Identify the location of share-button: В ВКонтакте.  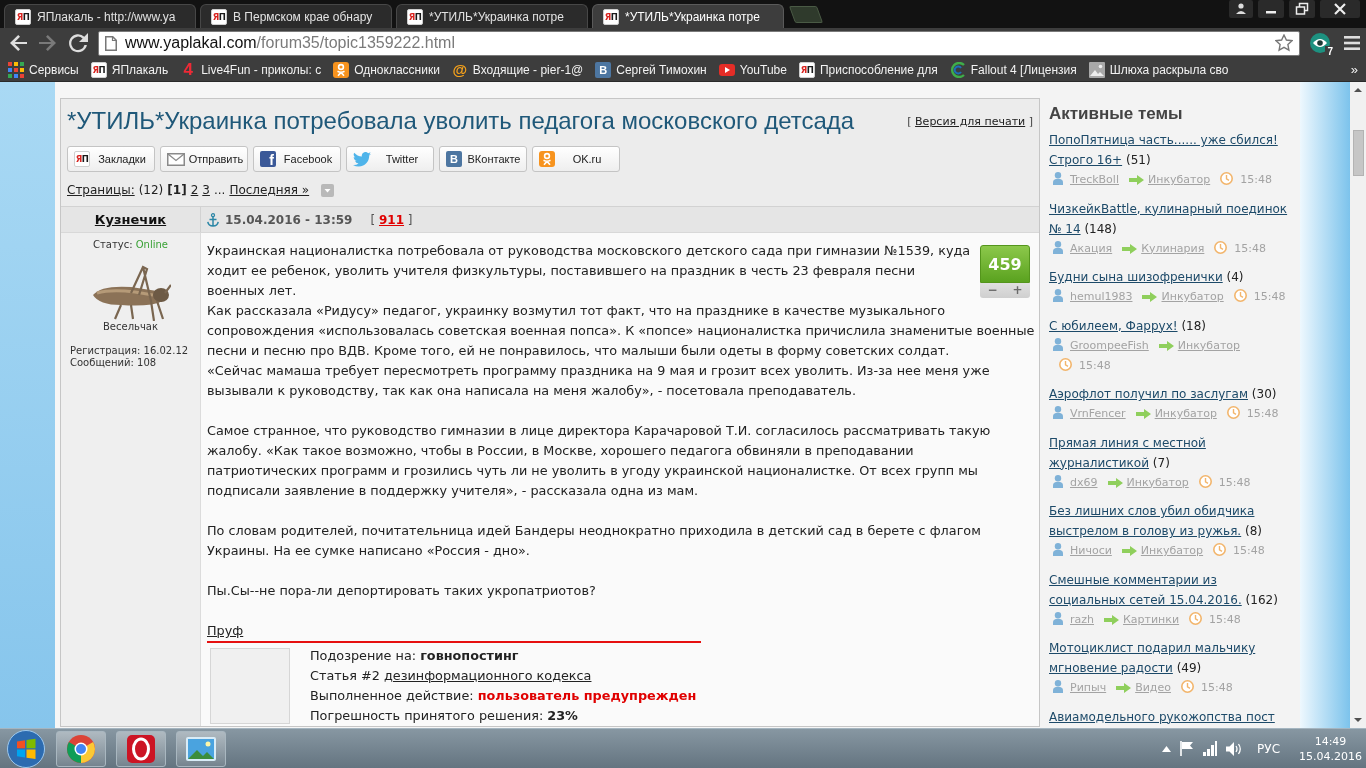
(483, 159).